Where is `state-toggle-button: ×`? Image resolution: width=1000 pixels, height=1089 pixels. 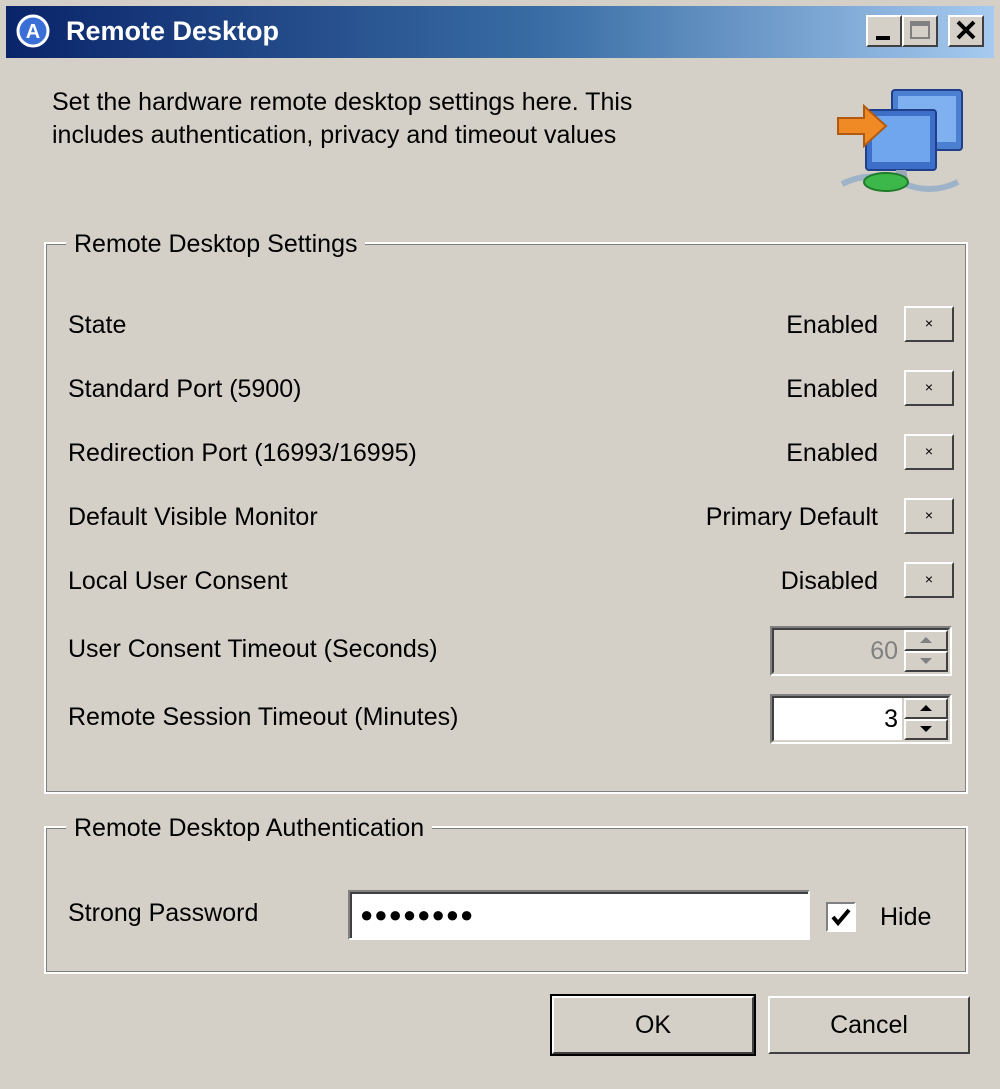 state-toggle-button: × is located at coordinates (929, 324).